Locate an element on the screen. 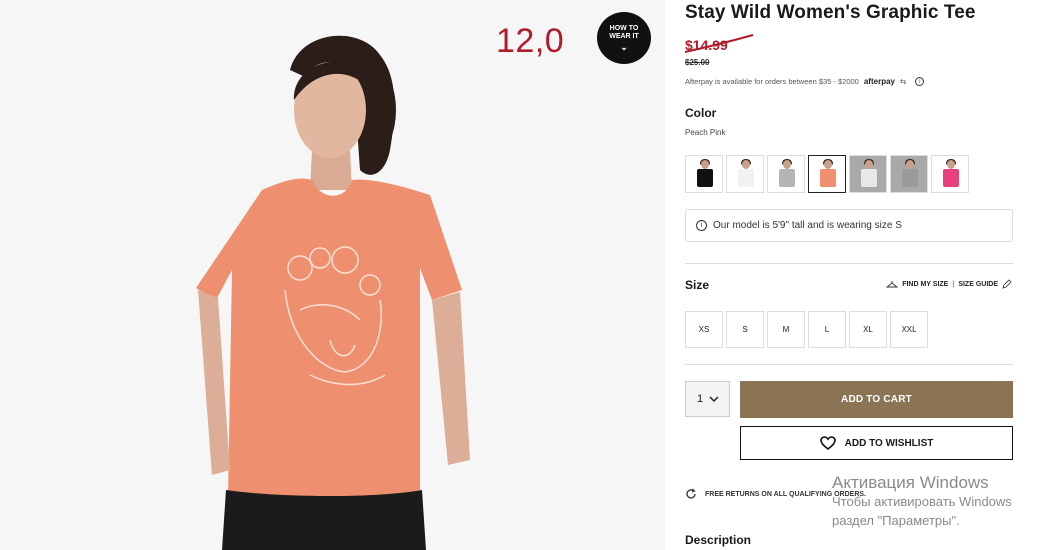 The height and width of the screenshot is (550, 1038). description-heading: Description is located at coordinates (718, 540).